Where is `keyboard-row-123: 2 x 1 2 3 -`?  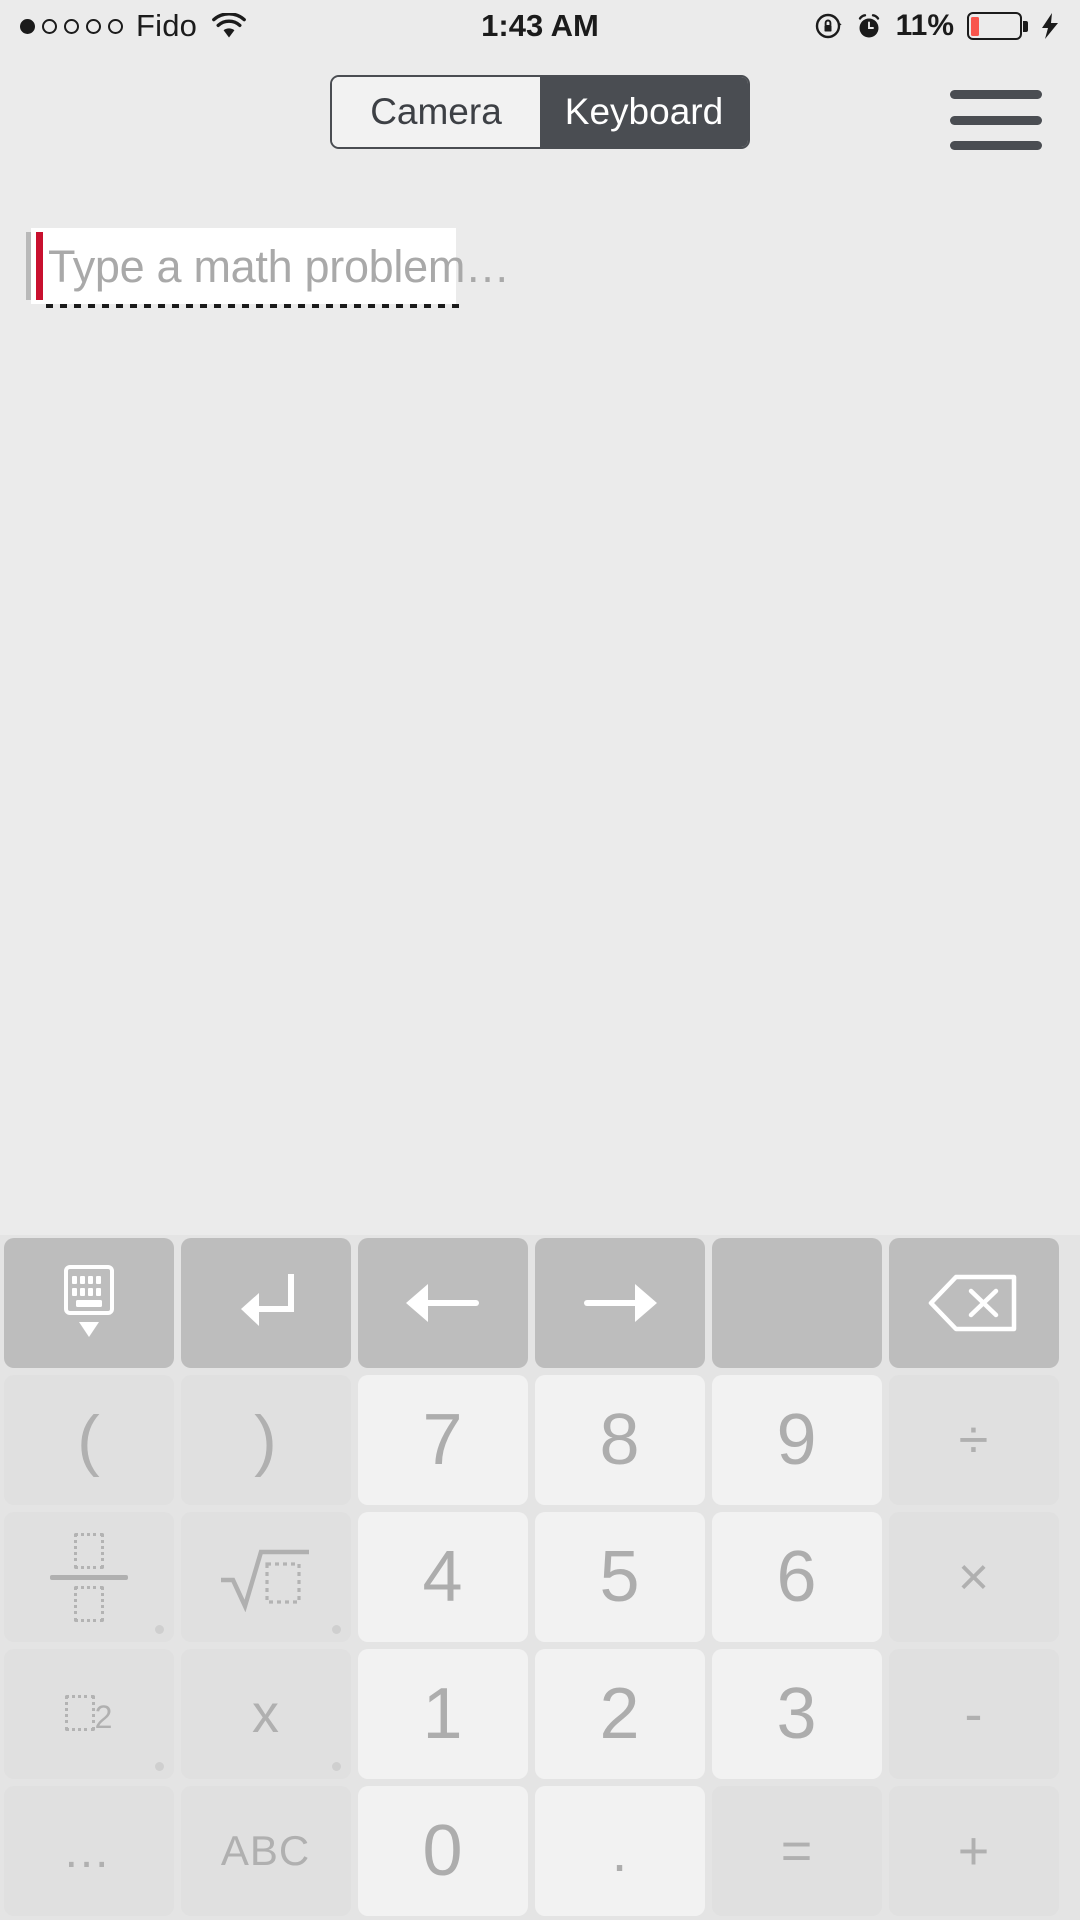 keyboard-row-123: 2 x 1 2 3 - is located at coordinates (540, 1714).